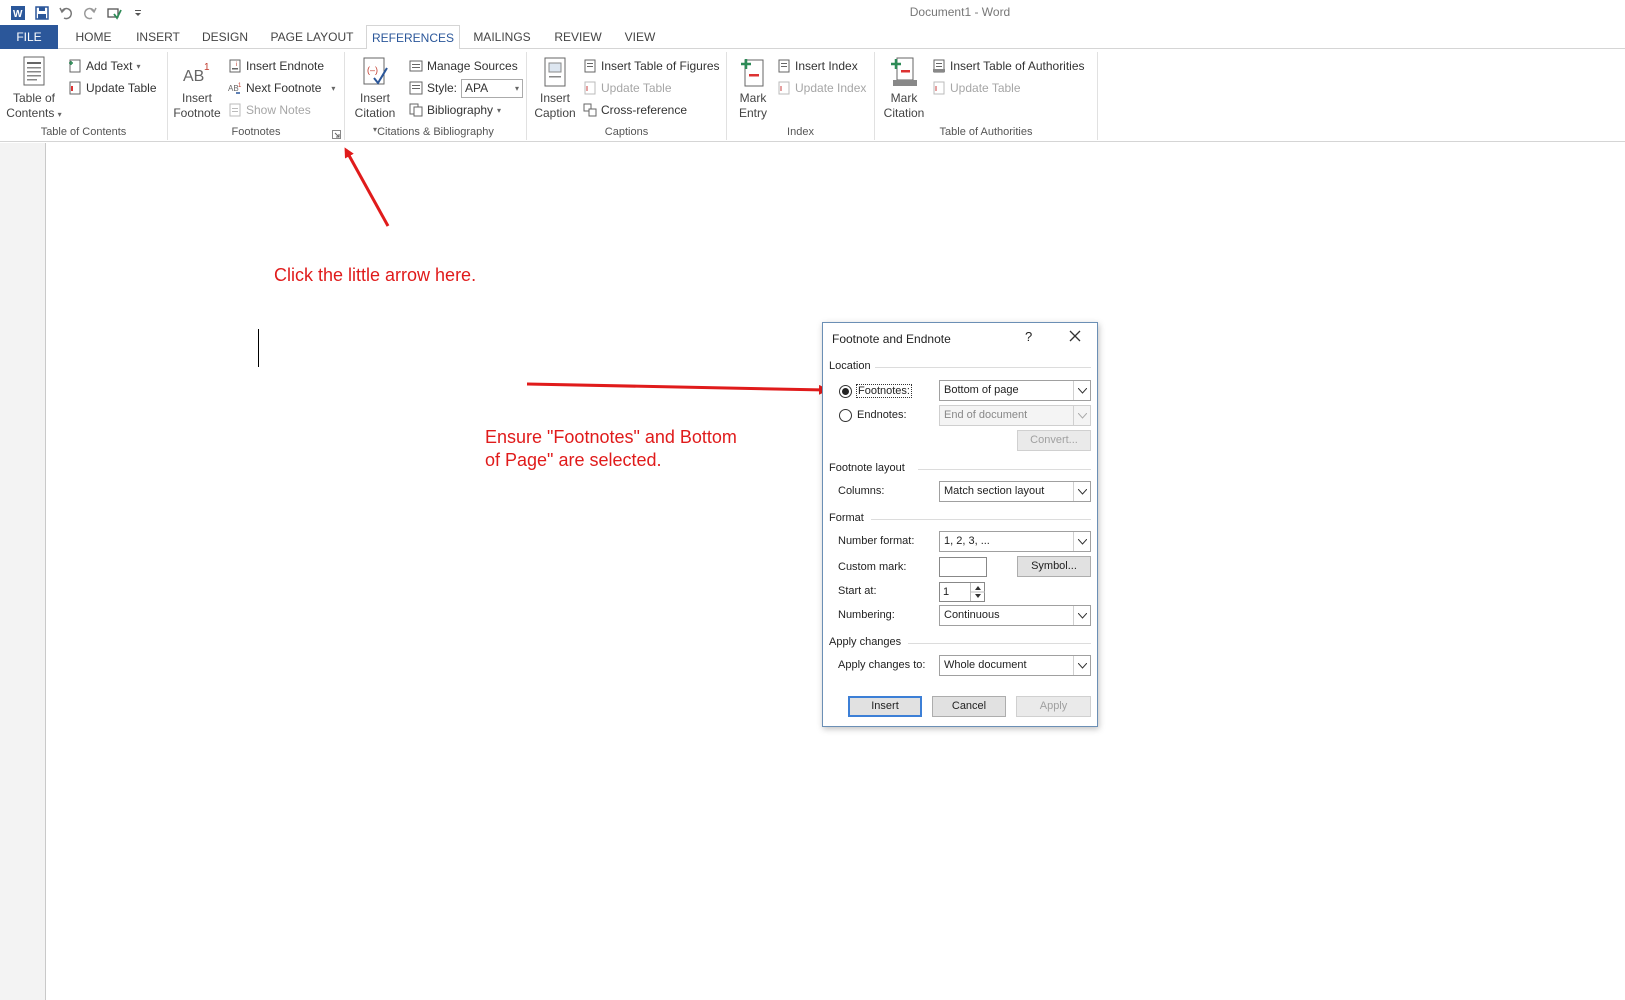 The image size is (1625, 1000). What do you see at coordinates (1075, 336) in the screenshot?
I see `close-icon` at bounding box center [1075, 336].